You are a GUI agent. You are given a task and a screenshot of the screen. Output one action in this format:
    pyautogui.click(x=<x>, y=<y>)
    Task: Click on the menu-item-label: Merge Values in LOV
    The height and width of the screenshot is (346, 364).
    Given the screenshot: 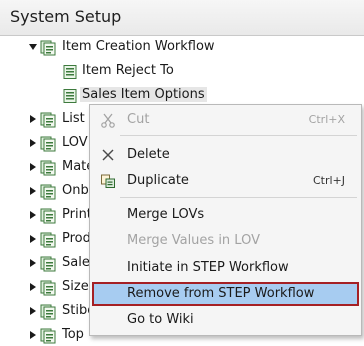 What is the action you would take?
    pyautogui.click(x=193, y=240)
    